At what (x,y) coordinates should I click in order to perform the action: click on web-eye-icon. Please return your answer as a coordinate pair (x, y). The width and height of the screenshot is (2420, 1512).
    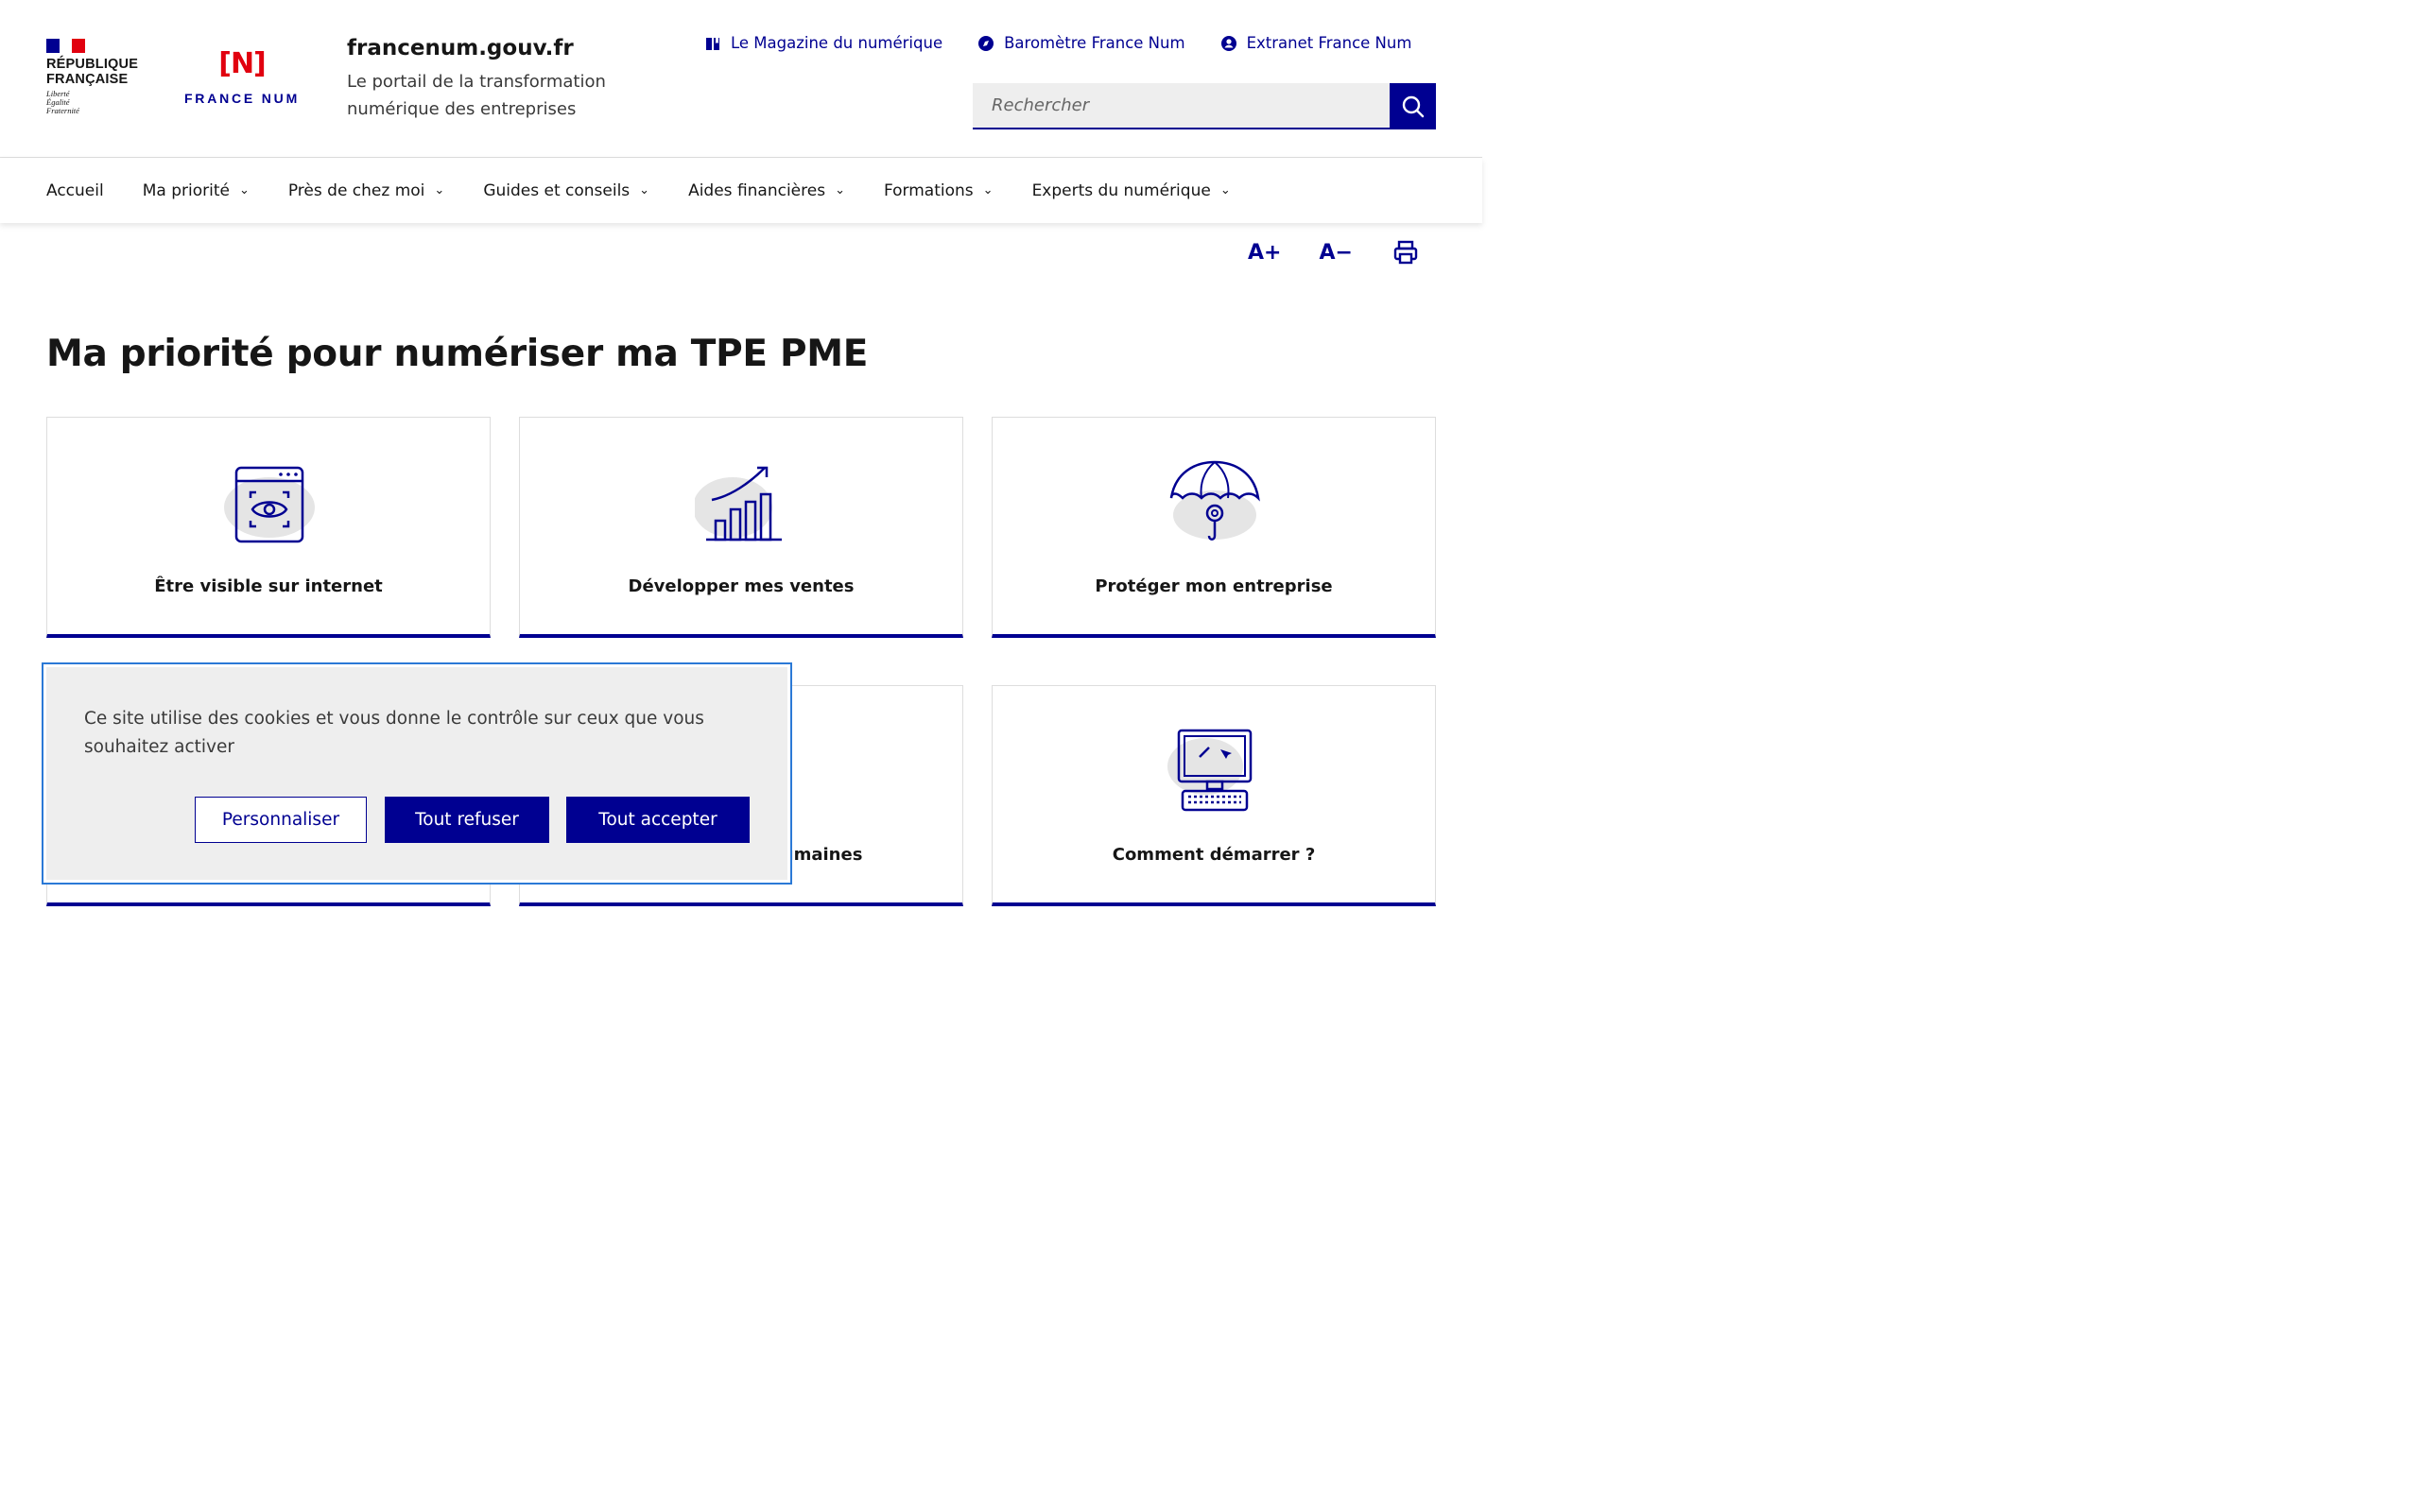
    Looking at the image, I should click on (270, 504).